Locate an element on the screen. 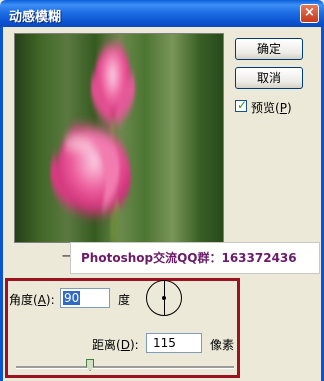 The height and width of the screenshot is (381, 324). angle-input: 90 is located at coordinates (85, 298).